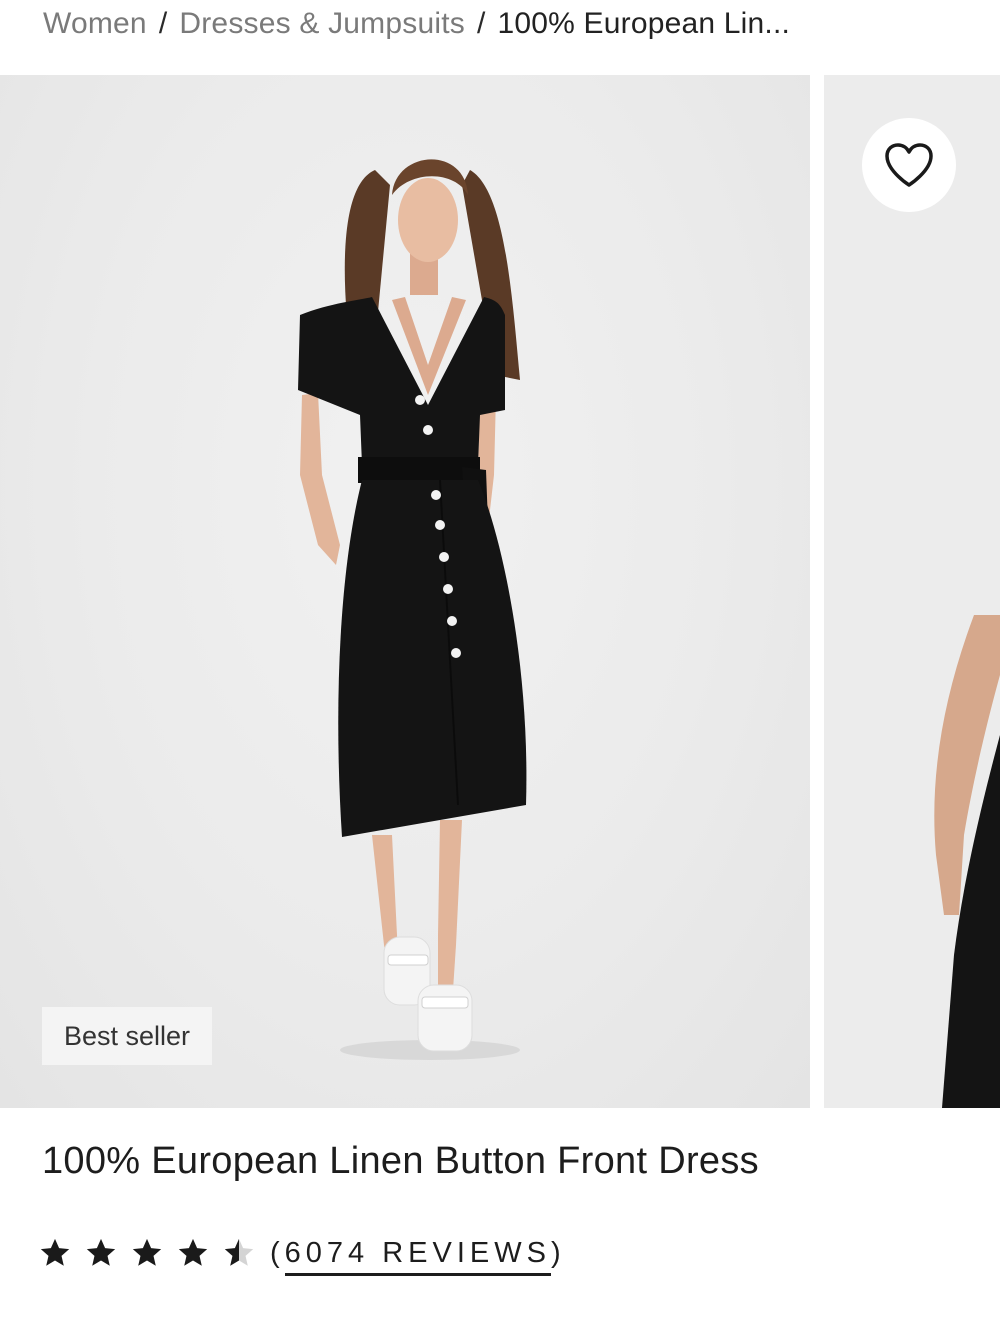  I want to click on badge-label: Best seller, so click(127, 1035).